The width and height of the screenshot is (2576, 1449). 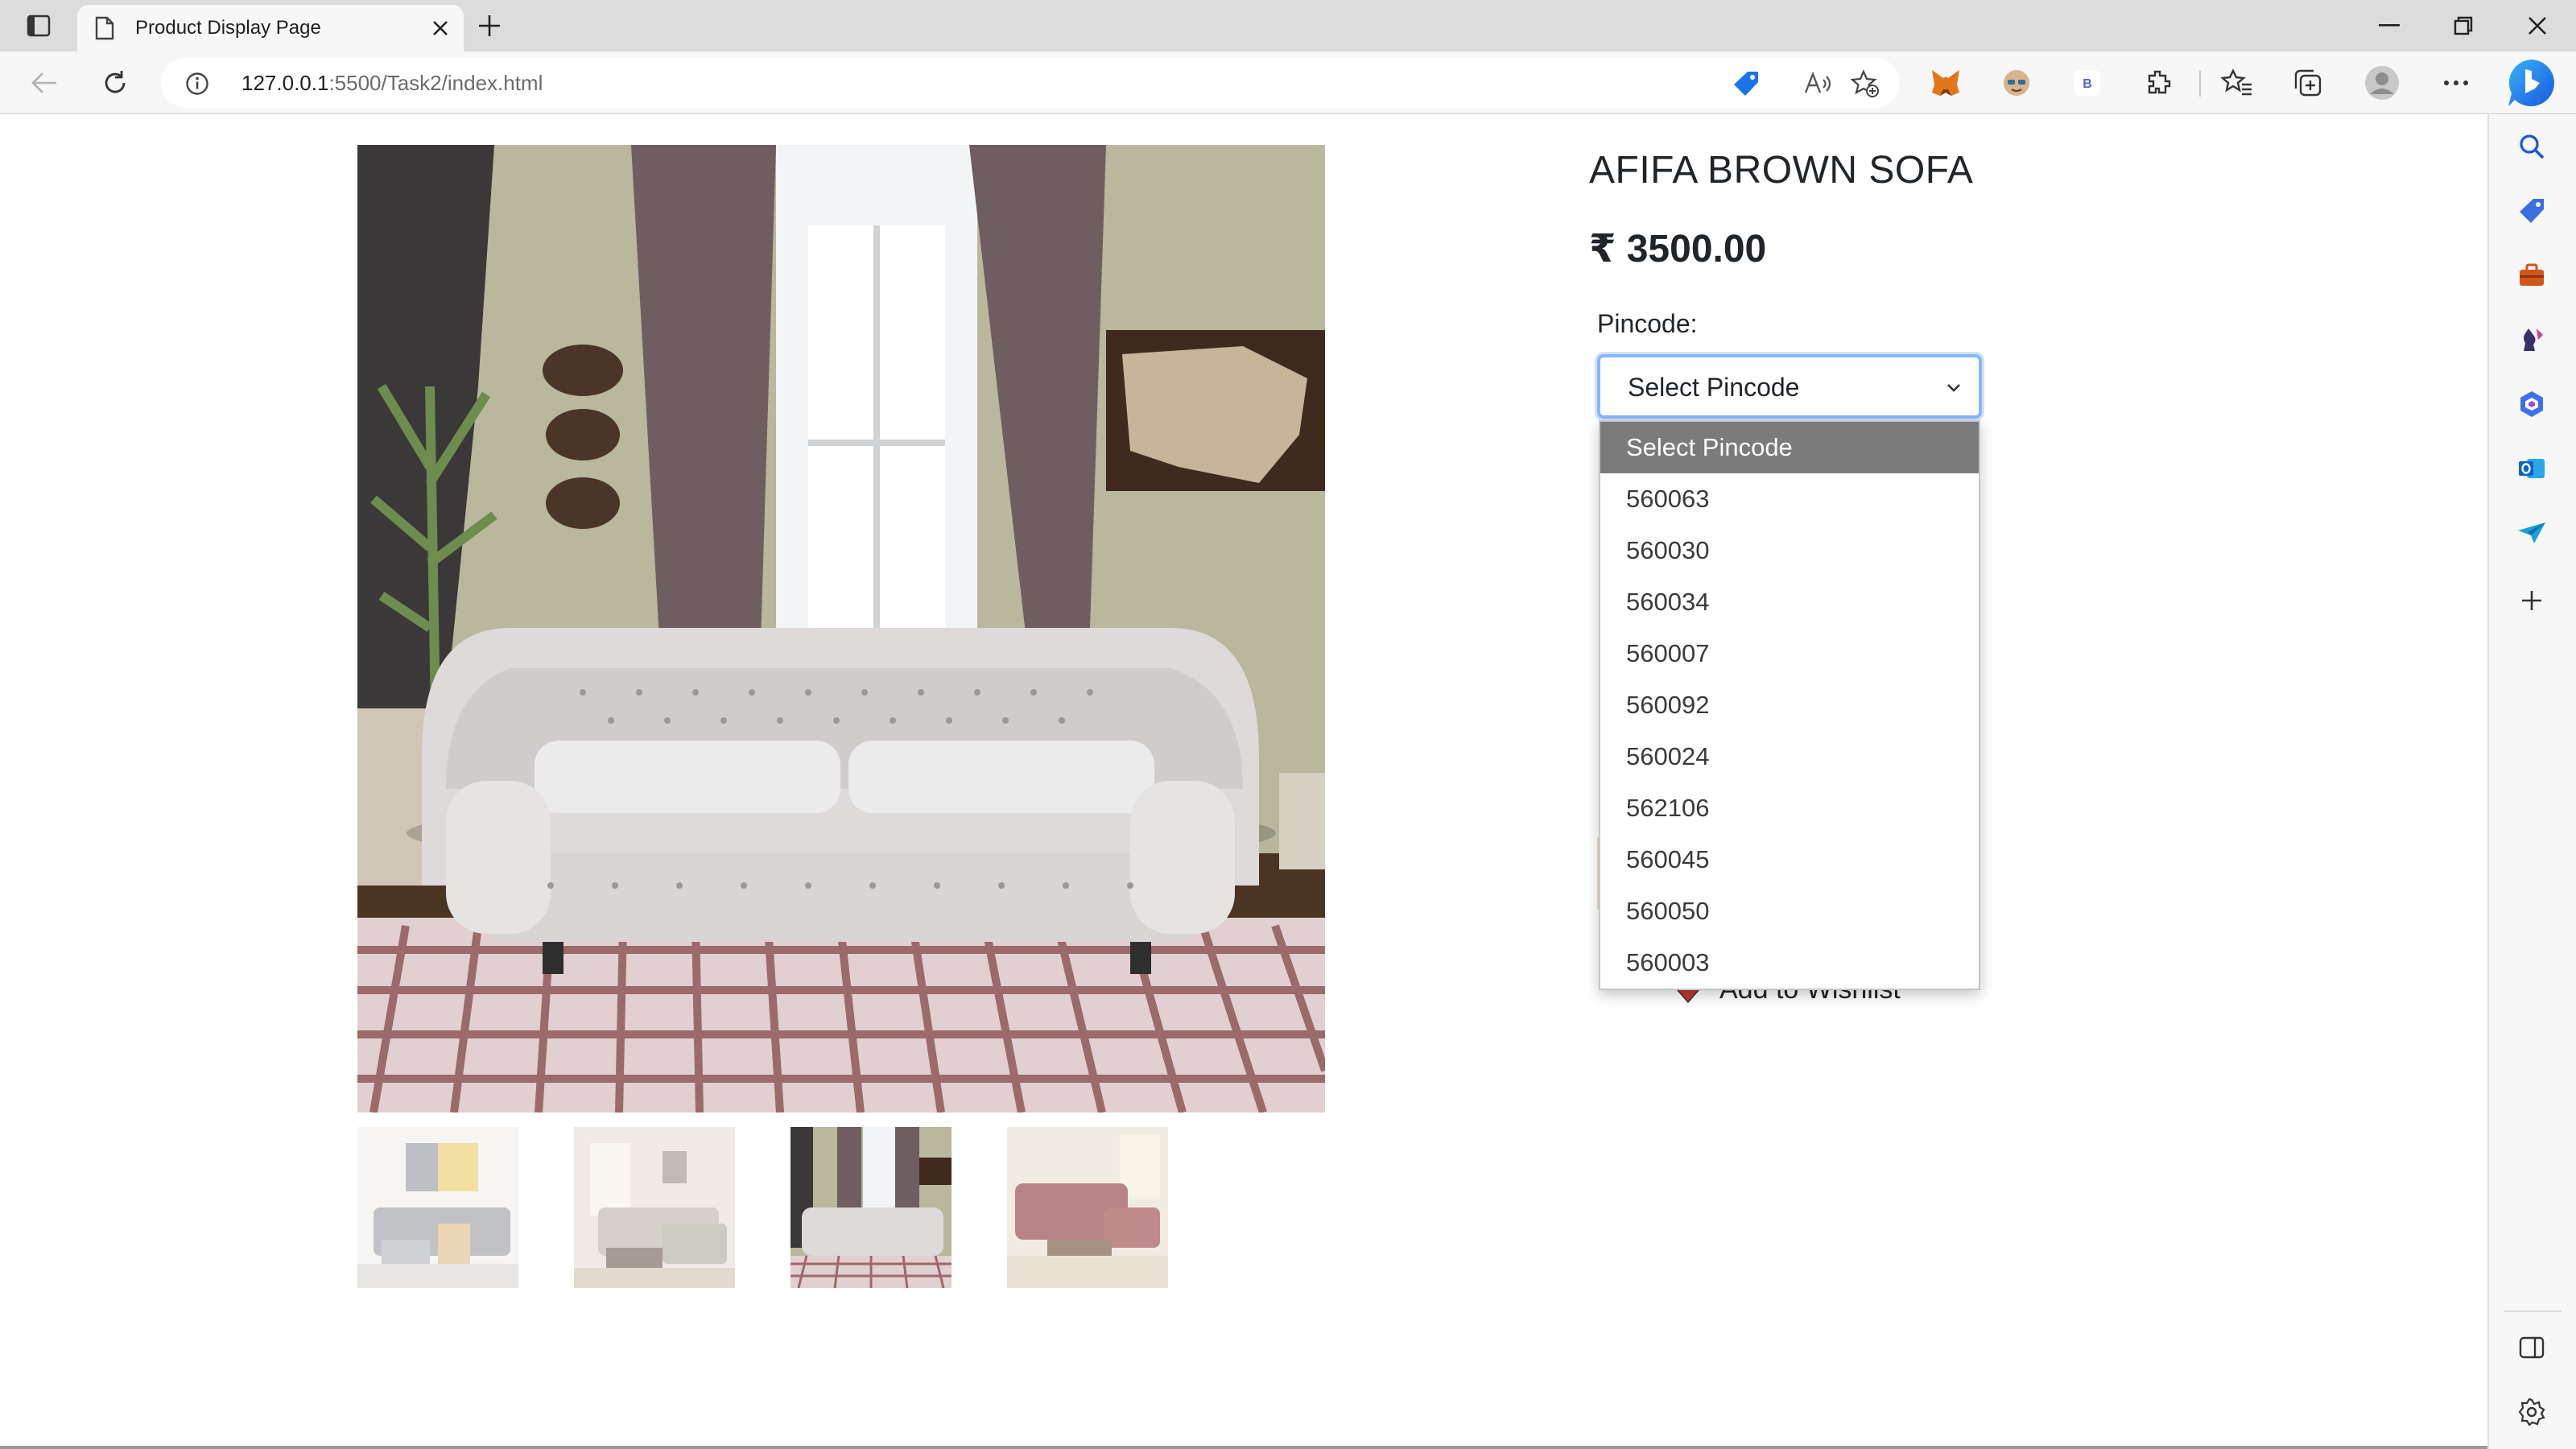 I want to click on tab-actions-icon, so click(x=39, y=25).